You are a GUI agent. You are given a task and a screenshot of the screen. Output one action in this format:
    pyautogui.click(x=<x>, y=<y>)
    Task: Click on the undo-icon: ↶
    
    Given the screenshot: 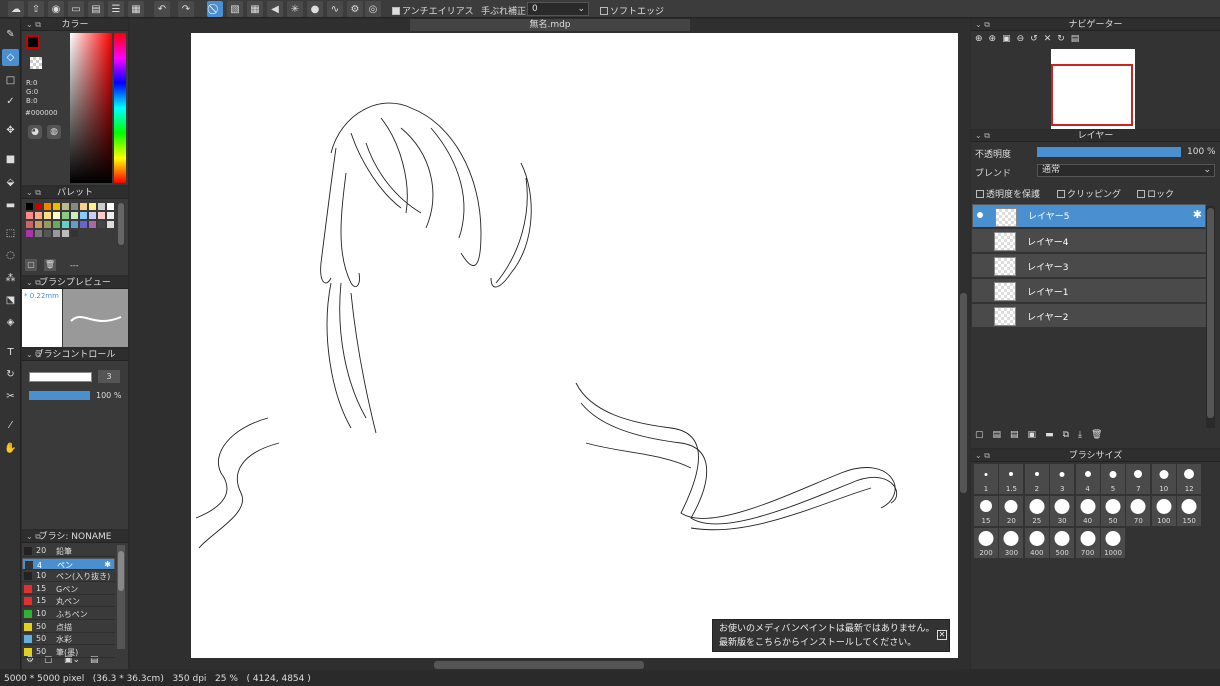 What is the action you would take?
    pyautogui.click(x=162, y=9)
    